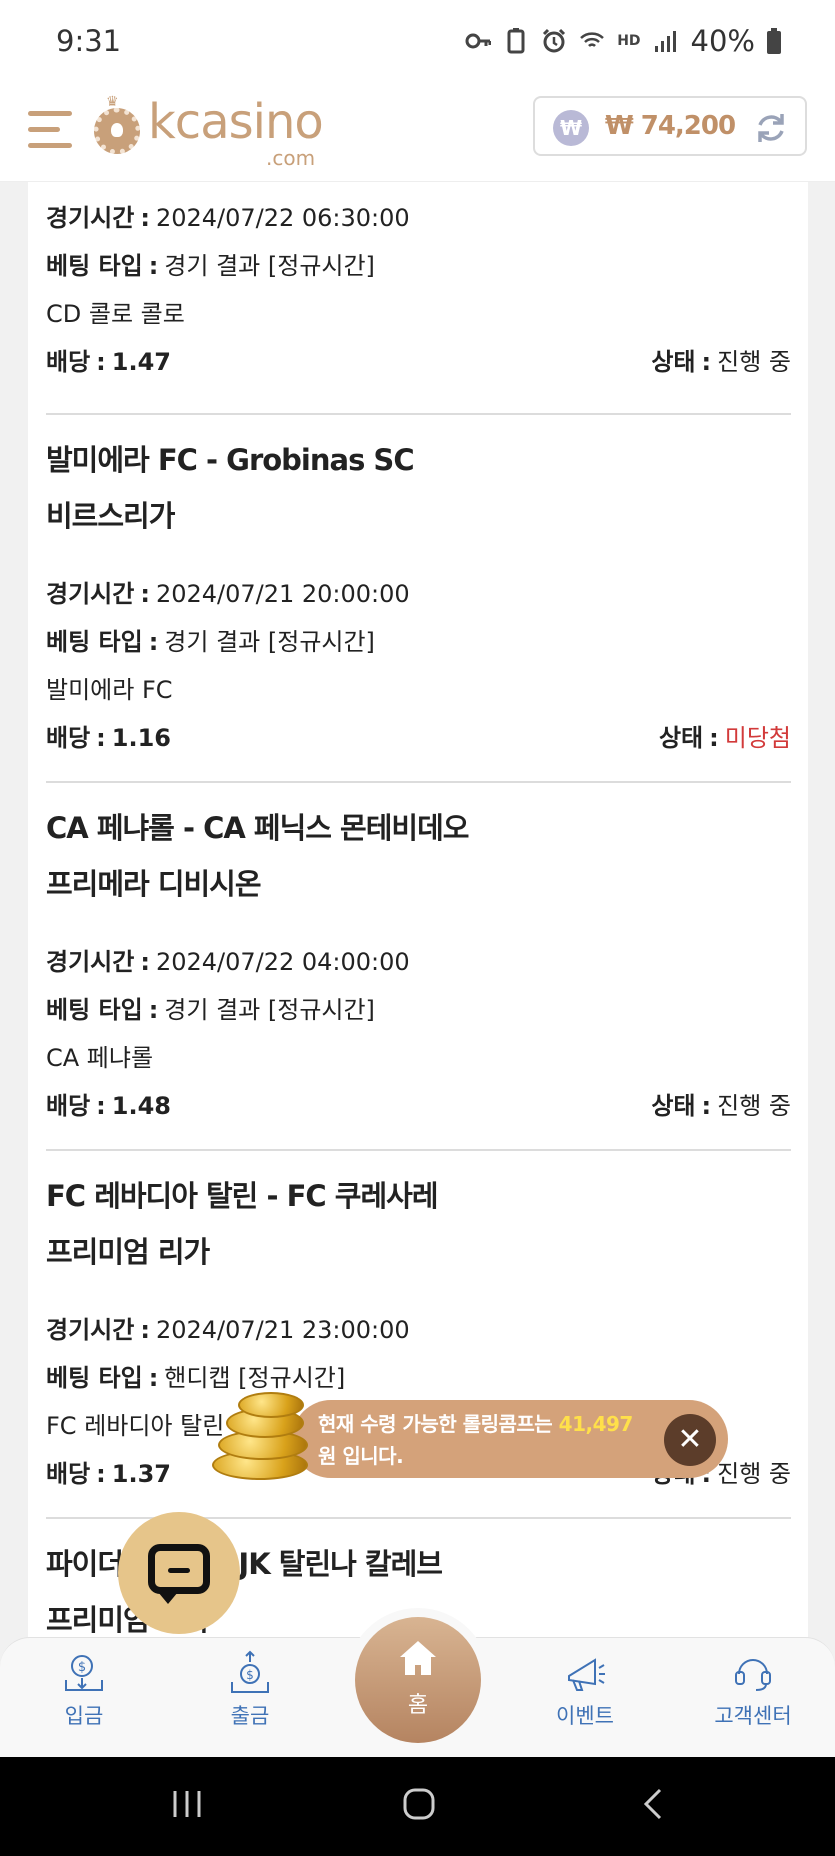  Describe the element at coordinates (255, 1378) in the screenshot. I see `bet-type: 핸디캡 [정규시간]` at that location.